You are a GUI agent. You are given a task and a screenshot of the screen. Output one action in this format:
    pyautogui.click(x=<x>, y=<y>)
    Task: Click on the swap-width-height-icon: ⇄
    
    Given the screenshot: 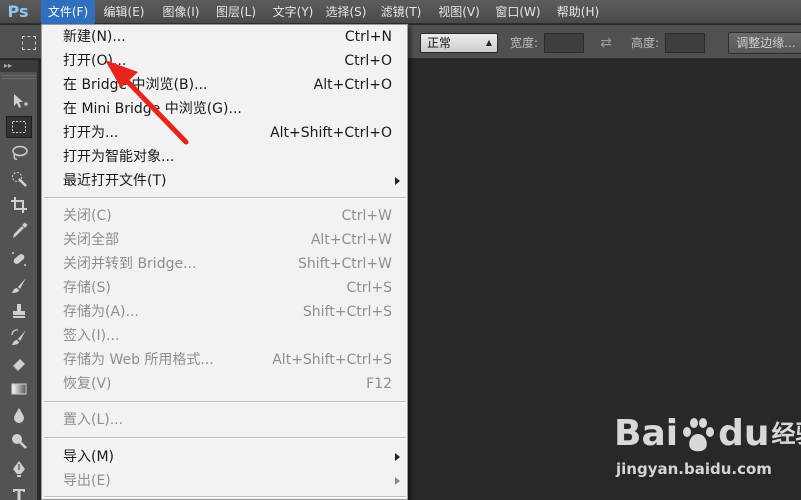 What is the action you would take?
    pyautogui.click(x=606, y=43)
    